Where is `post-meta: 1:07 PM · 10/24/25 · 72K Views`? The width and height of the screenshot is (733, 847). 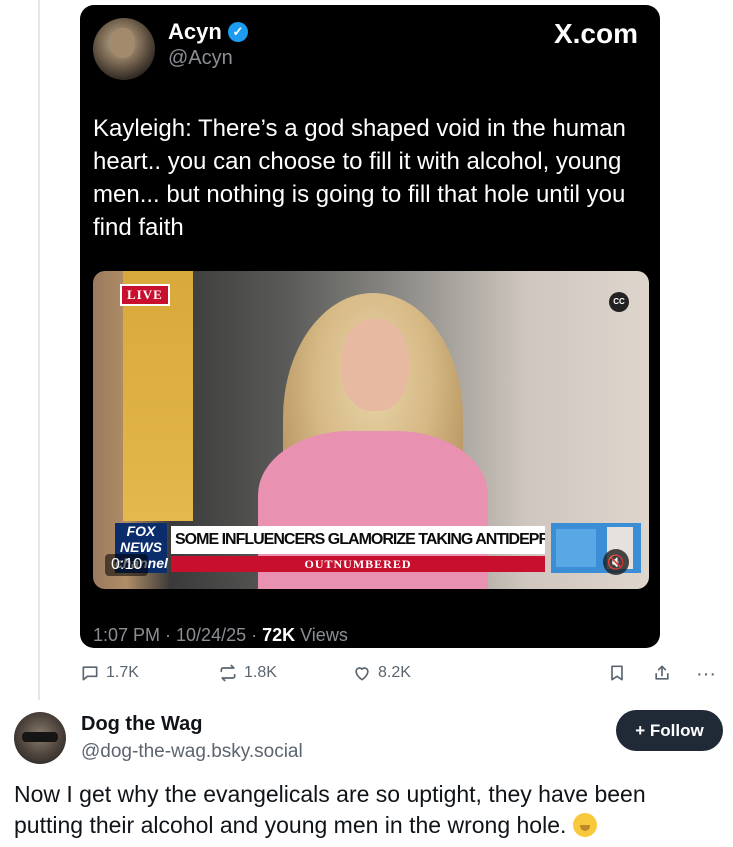 post-meta: 1:07 PM · 10/24/25 · 72K Views is located at coordinates (220, 635).